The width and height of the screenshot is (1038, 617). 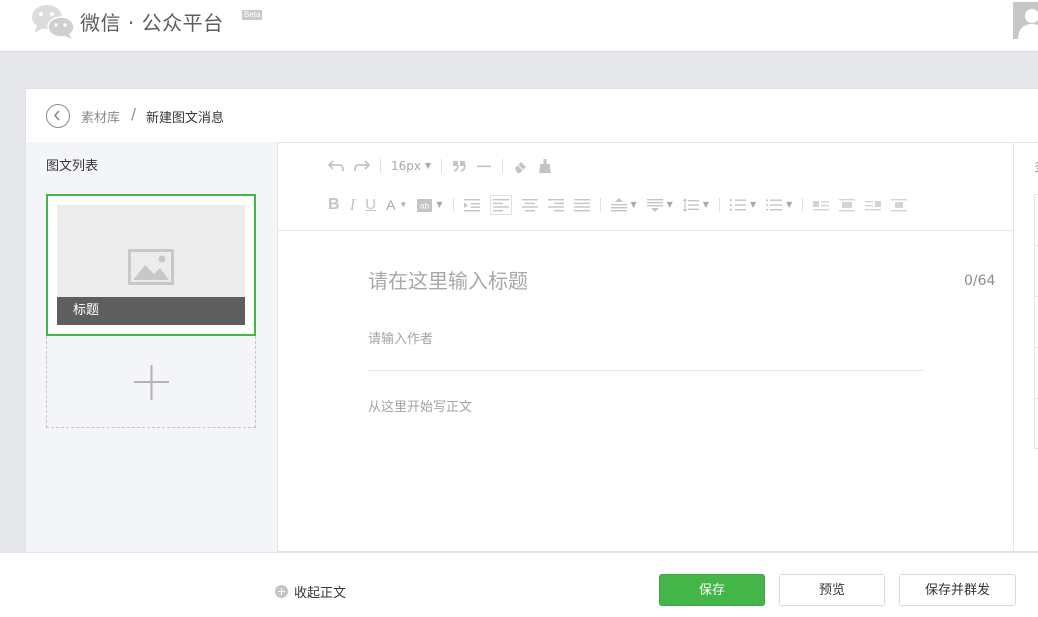 I want to click on avatar, so click(x=1025, y=20).